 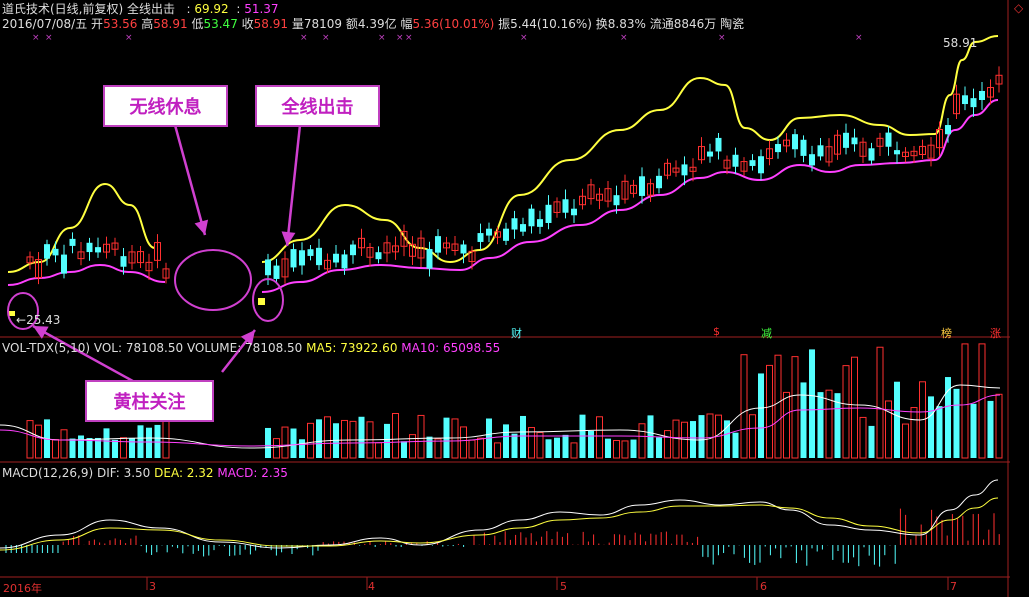 What do you see at coordinates (261, 9) in the screenshot?
I see `line2-value: 51.37` at bounding box center [261, 9].